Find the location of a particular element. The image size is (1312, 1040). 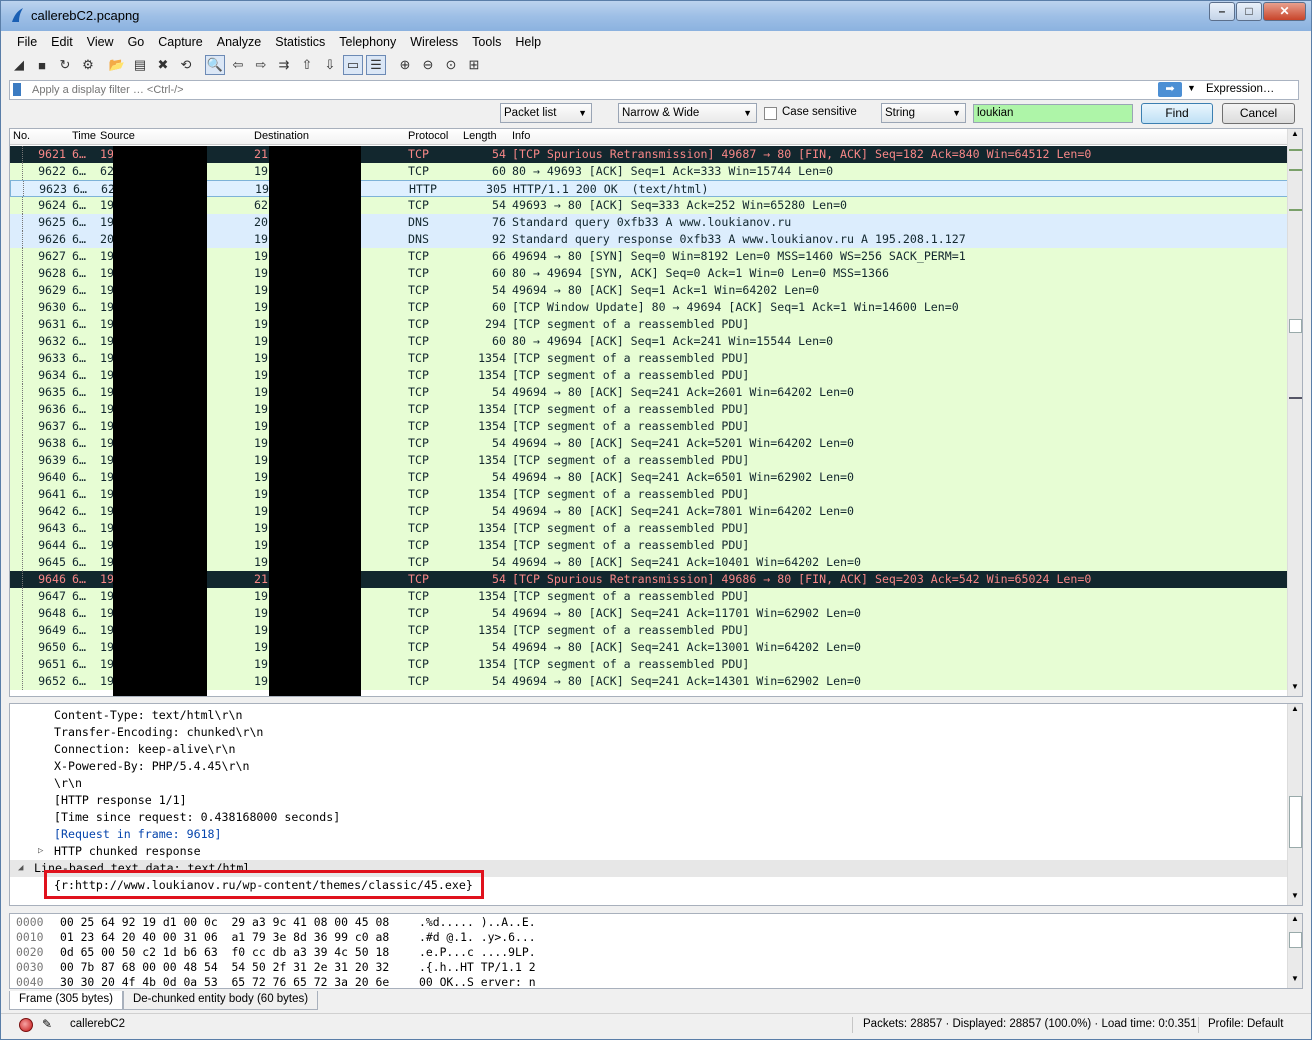

case-sensitive-checkbox is located at coordinates (770, 113).